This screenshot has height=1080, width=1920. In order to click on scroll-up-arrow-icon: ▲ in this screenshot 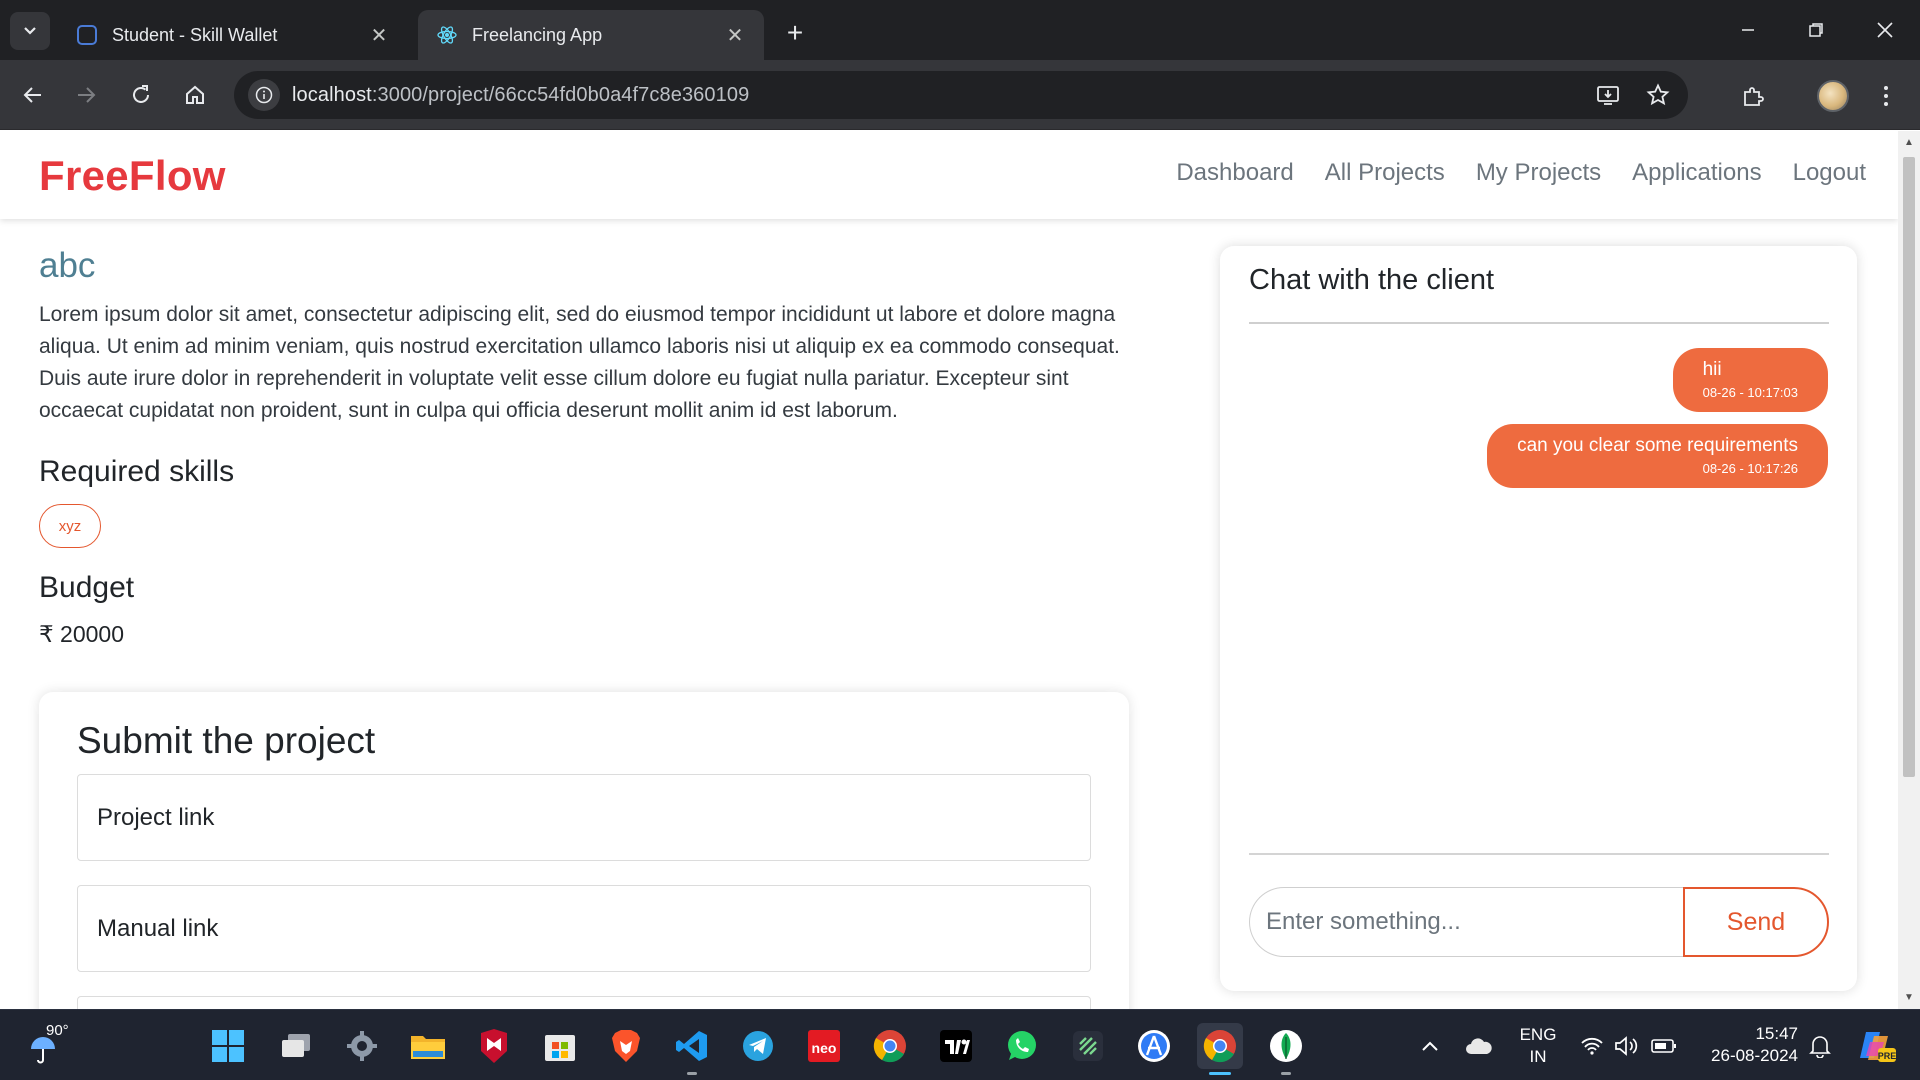, I will do `click(1909, 142)`.